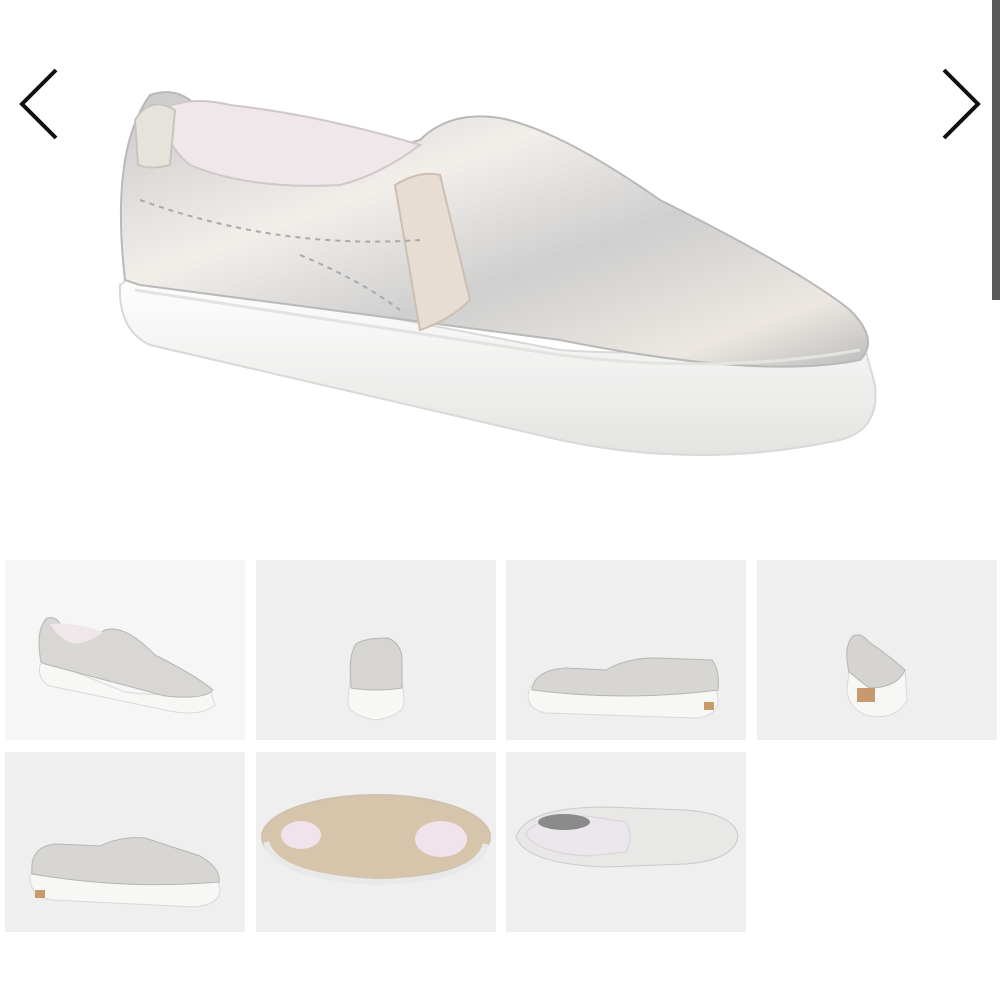 Image resolution: width=1000 pixels, height=998 pixels. I want to click on chevron-left-icon, so click(38, 104).